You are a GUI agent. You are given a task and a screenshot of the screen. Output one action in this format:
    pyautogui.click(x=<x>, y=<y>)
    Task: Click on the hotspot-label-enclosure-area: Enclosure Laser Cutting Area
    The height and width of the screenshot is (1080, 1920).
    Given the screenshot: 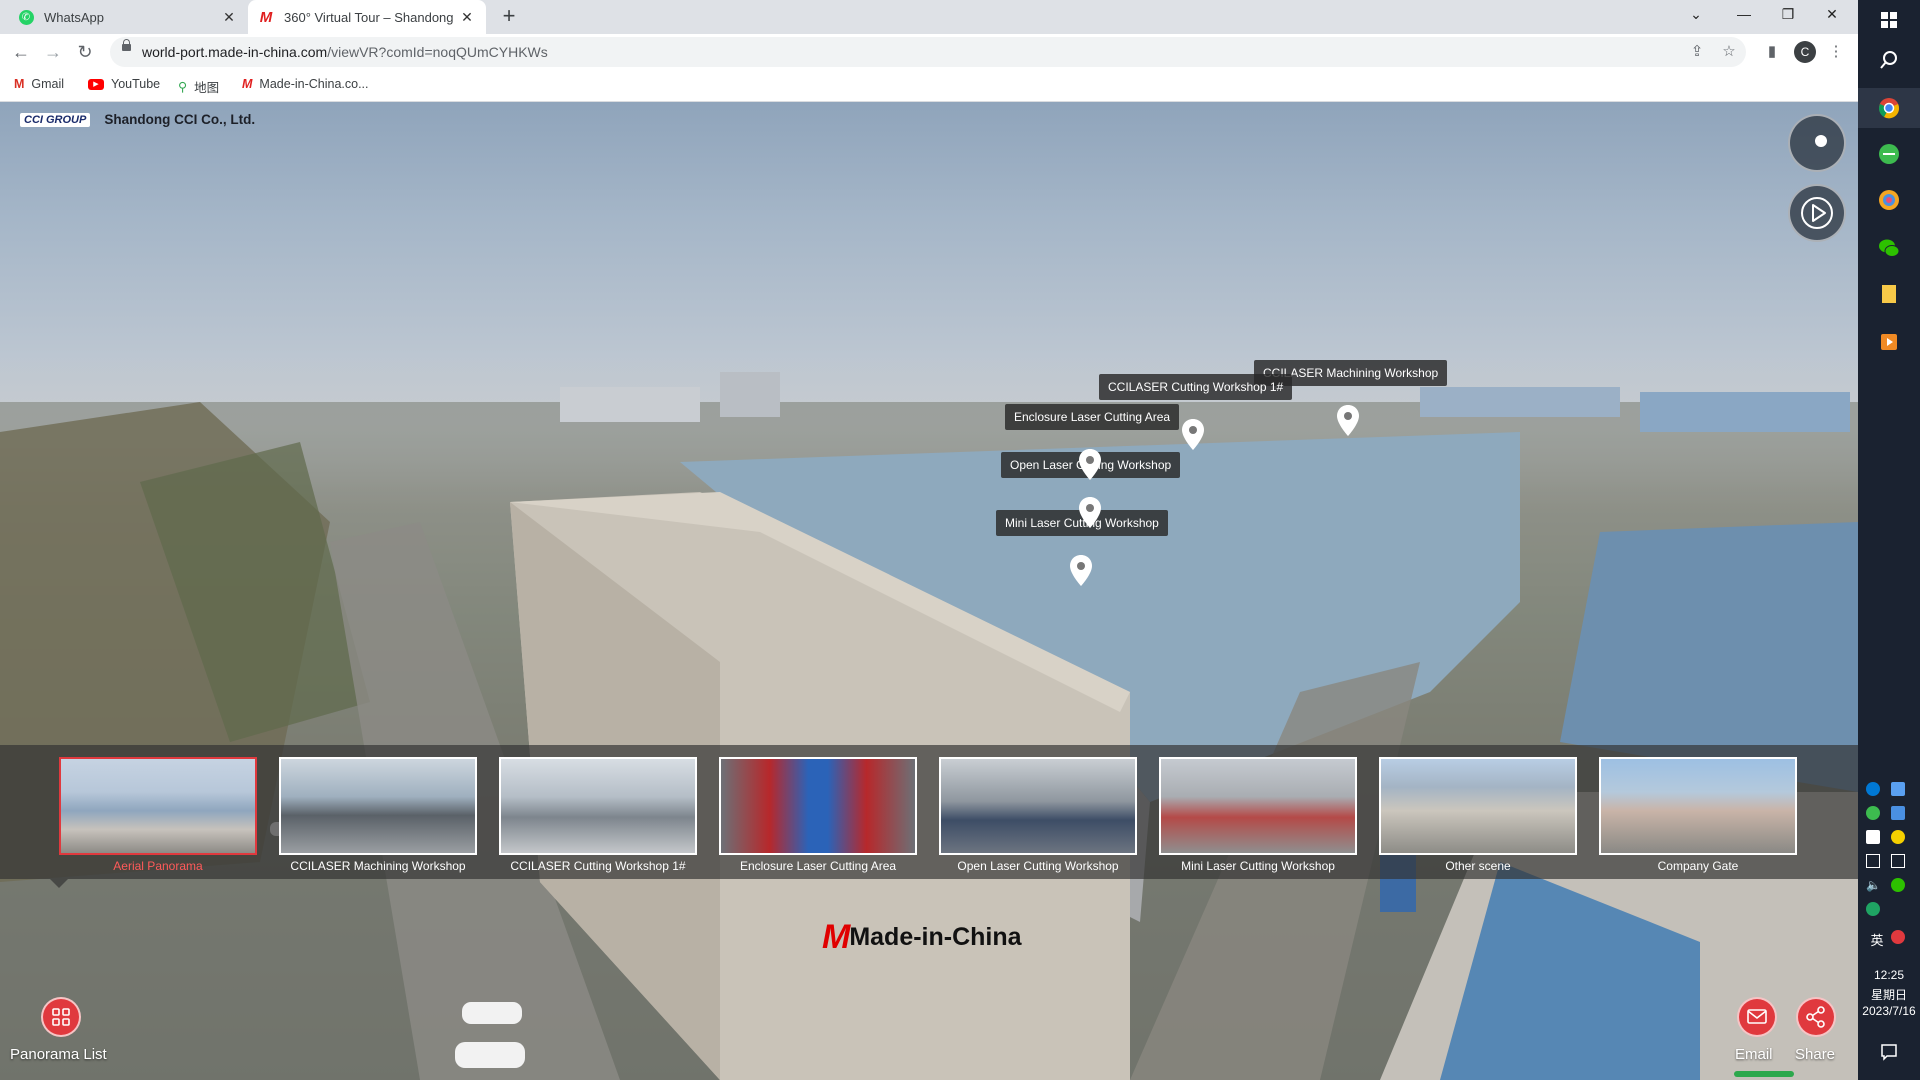 What is the action you would take?
    pyautogui.click(x=1092, y=417)
    